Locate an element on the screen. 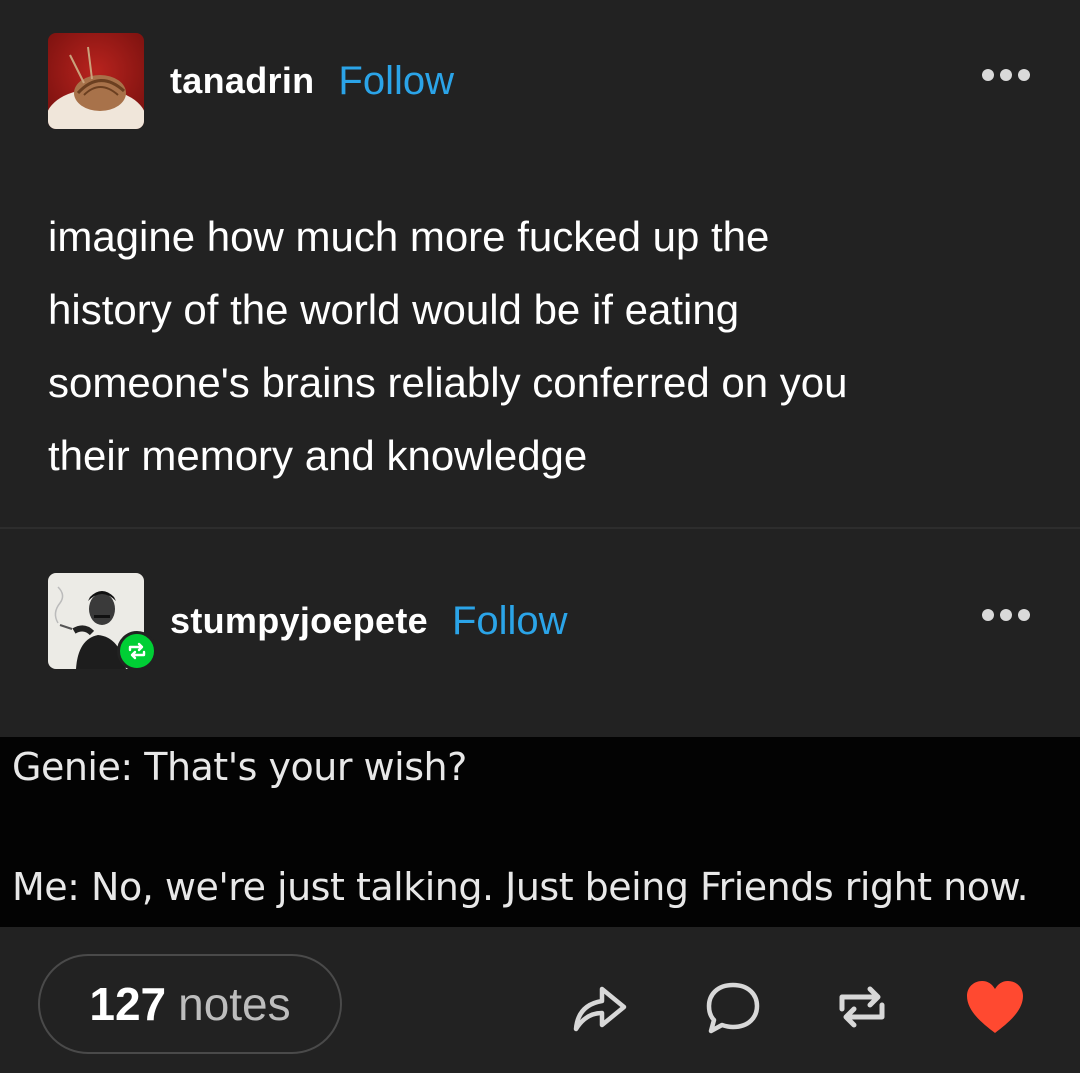 This screenshot has height=1073, width=1080. username: tanadrin is located at coordinates (242, 81).